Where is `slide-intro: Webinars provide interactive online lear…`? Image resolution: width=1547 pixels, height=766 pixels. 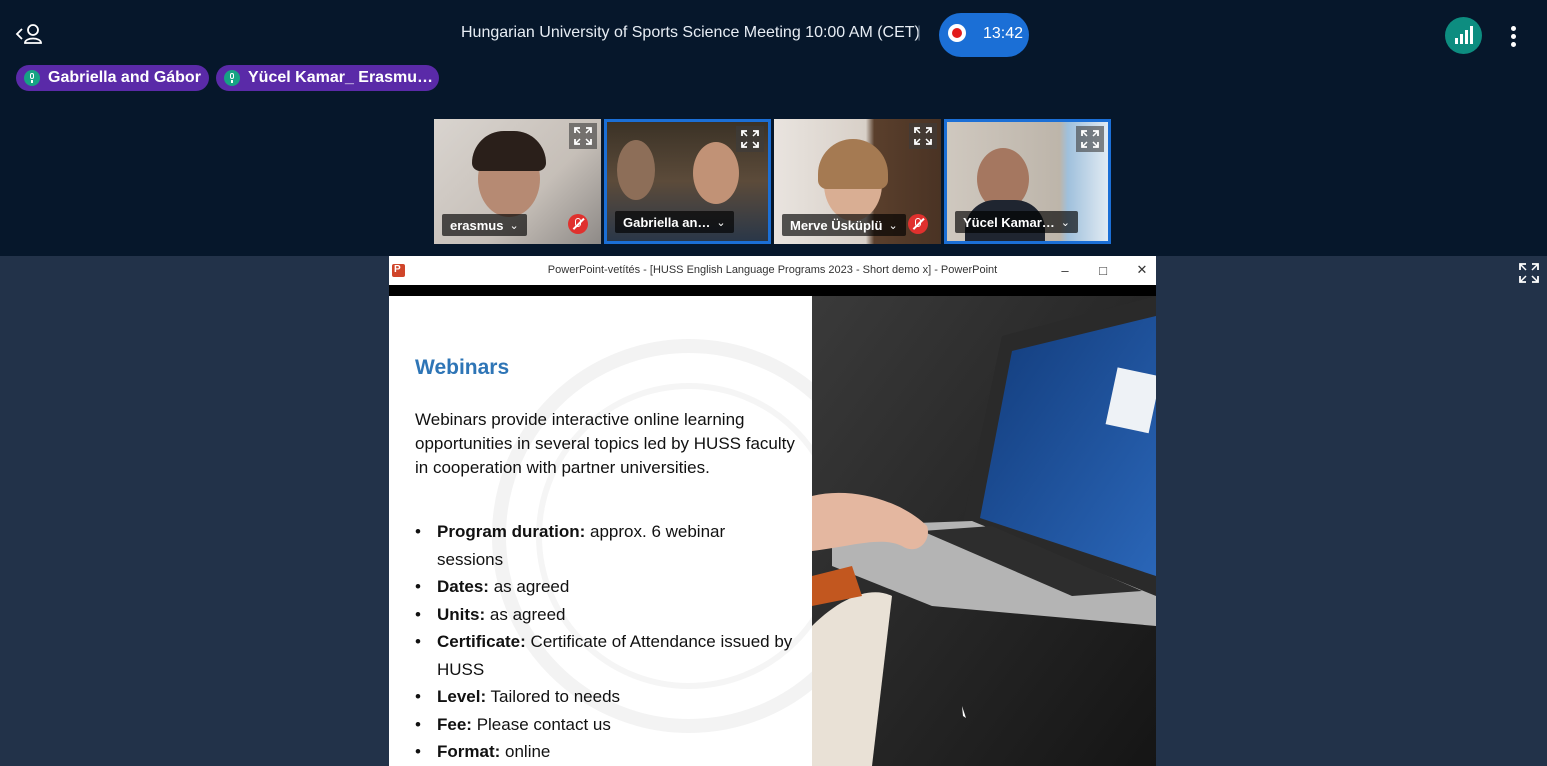 slide-intro: Webinars provide interactive online lear… is located at coordinates (605, 443).